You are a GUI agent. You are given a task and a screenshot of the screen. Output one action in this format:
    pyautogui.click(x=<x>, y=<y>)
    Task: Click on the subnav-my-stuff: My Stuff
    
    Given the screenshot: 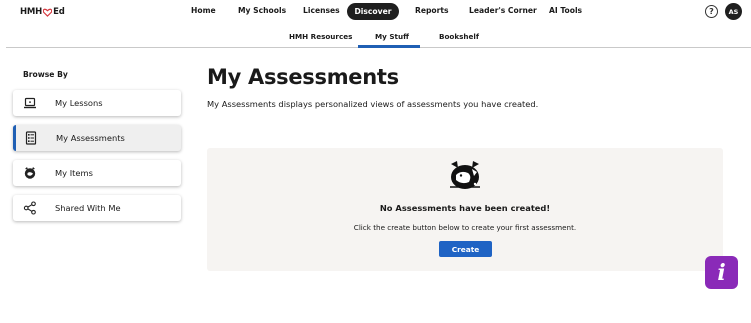 What is the action you would take?
    pyautogui.click(x=392, y=36)
    